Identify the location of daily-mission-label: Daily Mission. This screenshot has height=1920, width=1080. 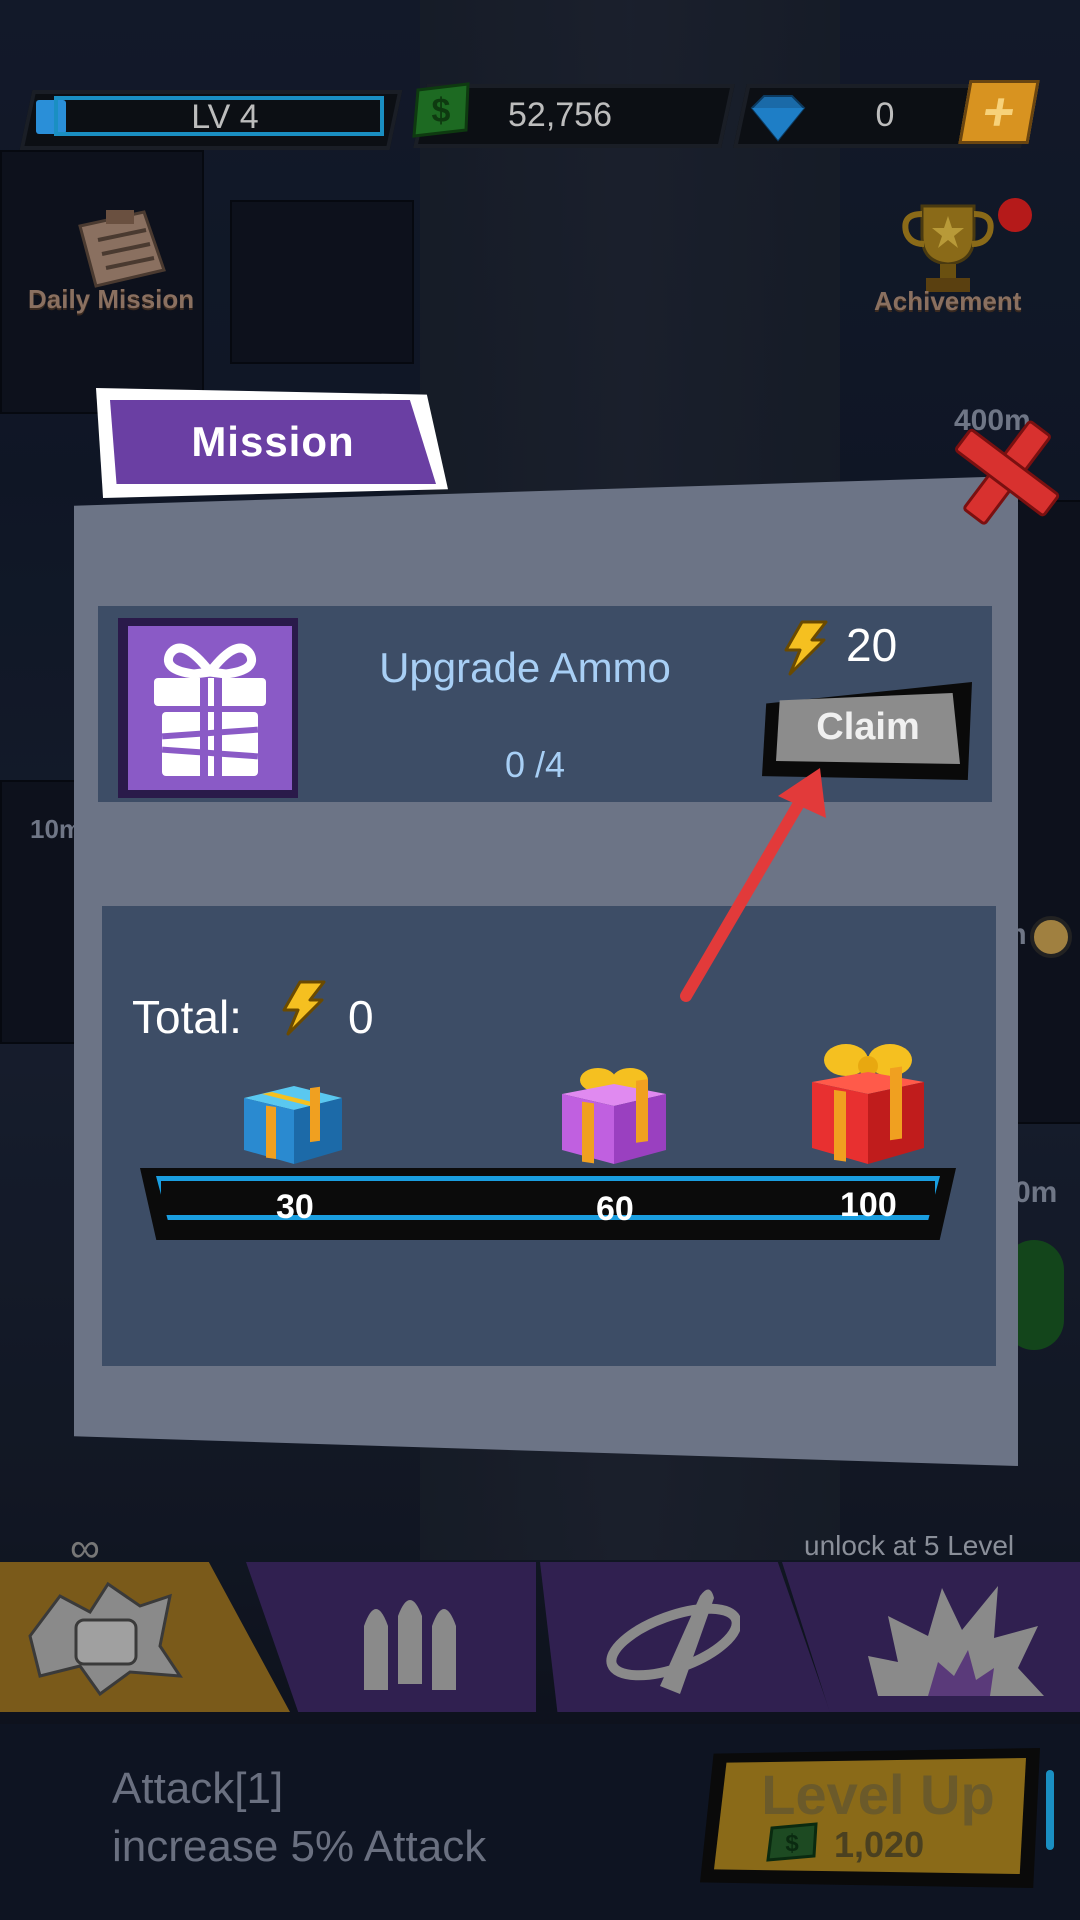
(111, 299).